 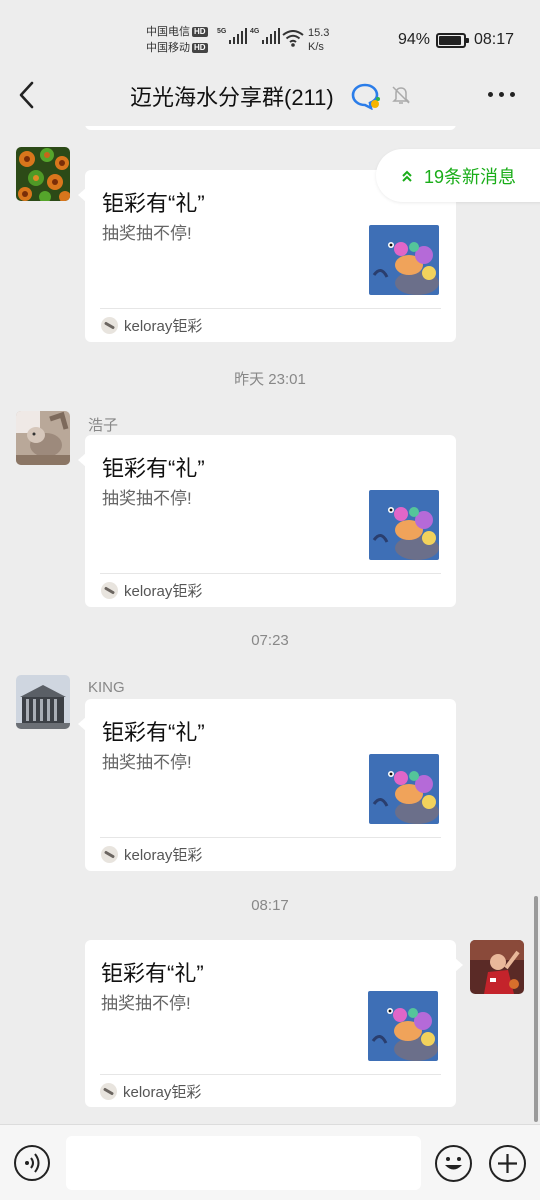 I want to click on double-chevron-up-icon, so click(x=407, y=176).